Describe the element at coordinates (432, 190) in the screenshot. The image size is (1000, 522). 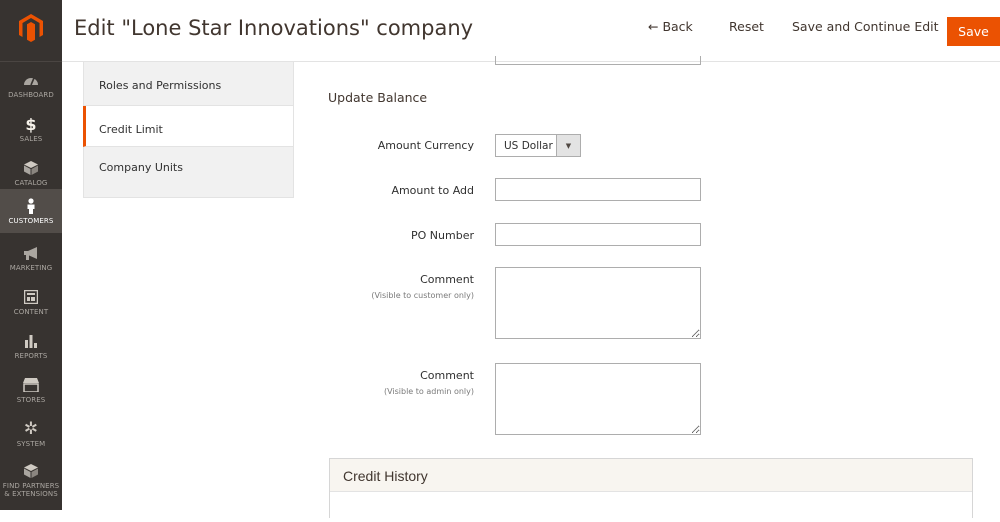
I see `amount-to-add-label: Amount to Add` at that location.